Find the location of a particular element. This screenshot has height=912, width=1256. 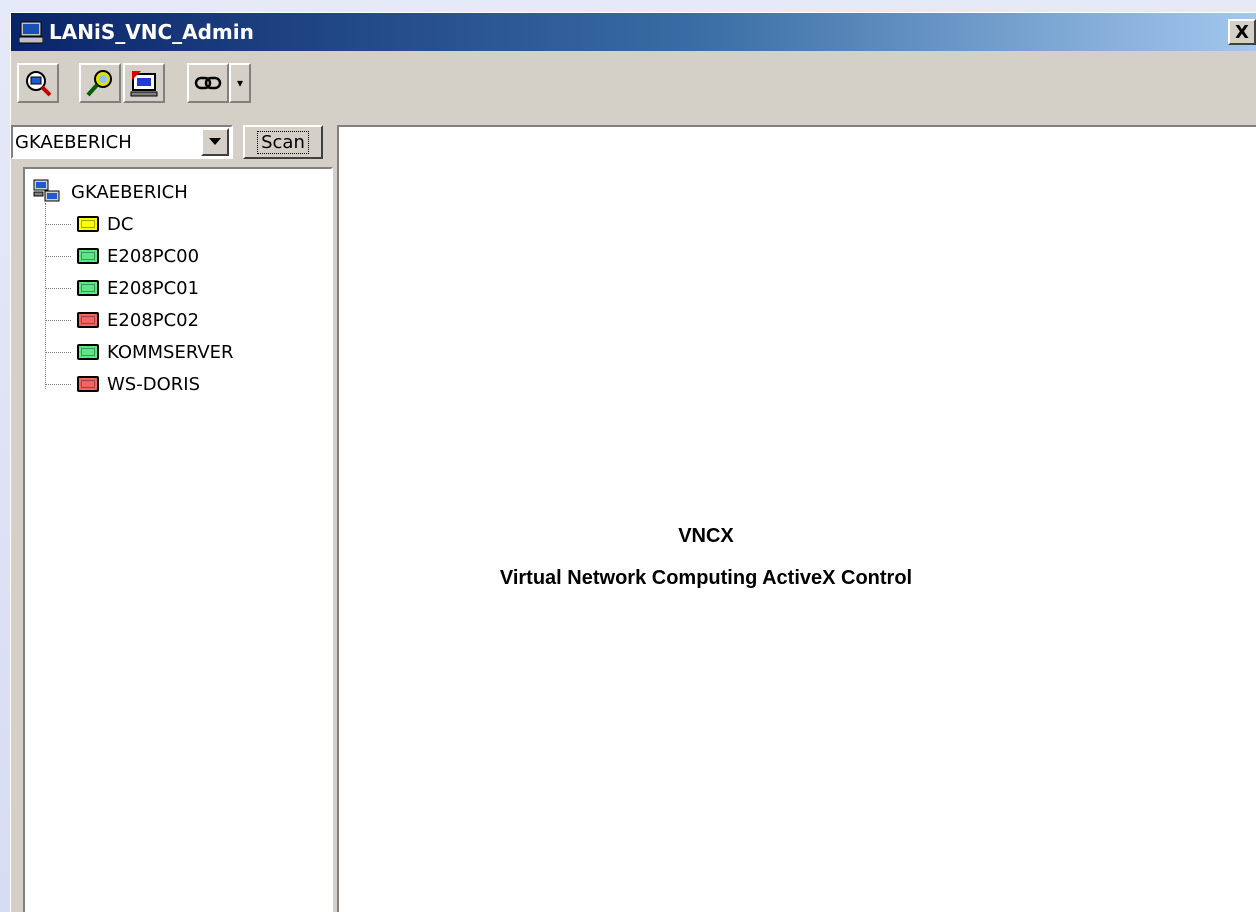

tree-item: DC is located at coordinates (89, 224).